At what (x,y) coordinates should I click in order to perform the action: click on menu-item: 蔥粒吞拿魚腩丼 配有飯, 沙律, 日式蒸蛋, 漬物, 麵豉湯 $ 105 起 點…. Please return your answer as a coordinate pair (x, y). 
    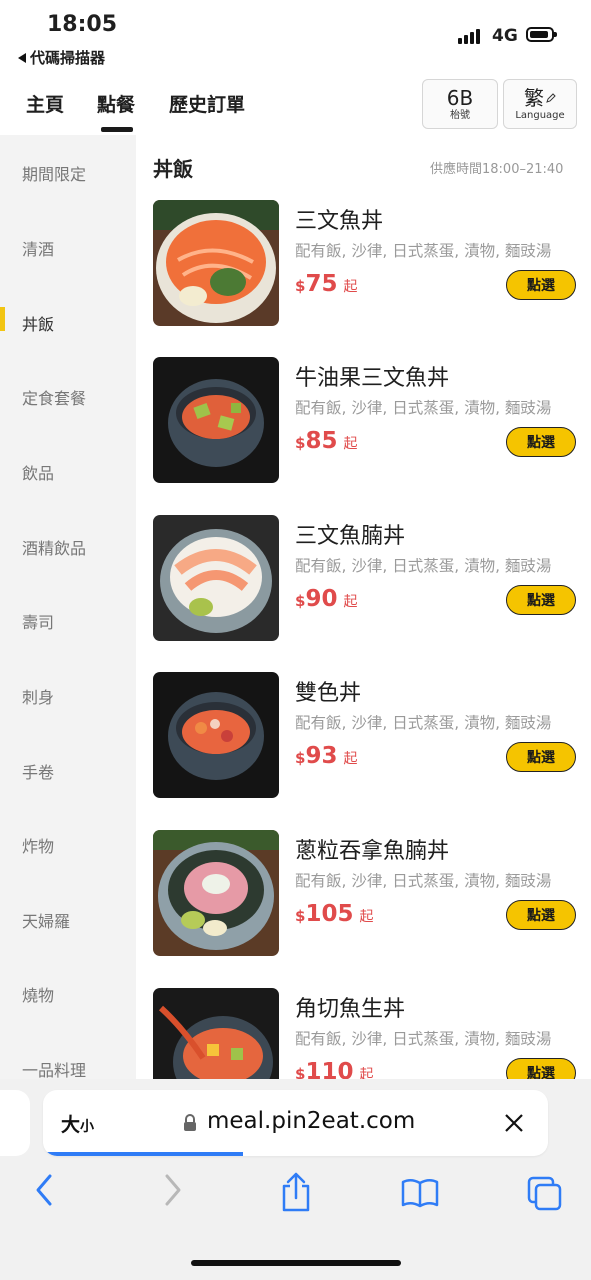
    Looking at the image, I should click on (363, 908).